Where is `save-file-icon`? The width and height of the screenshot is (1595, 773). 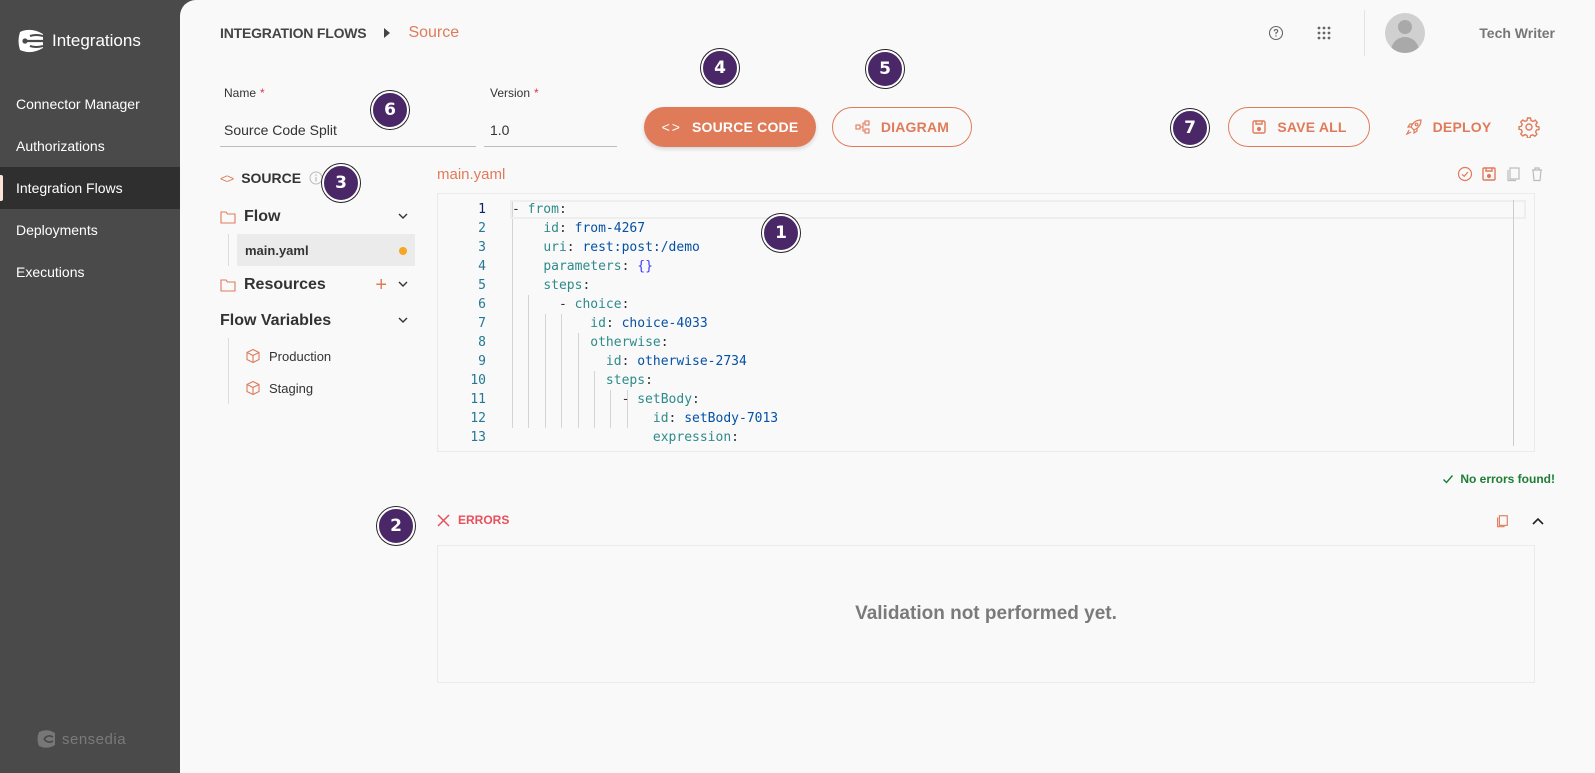
save-file-icon is located at coordinates (1489, 174).